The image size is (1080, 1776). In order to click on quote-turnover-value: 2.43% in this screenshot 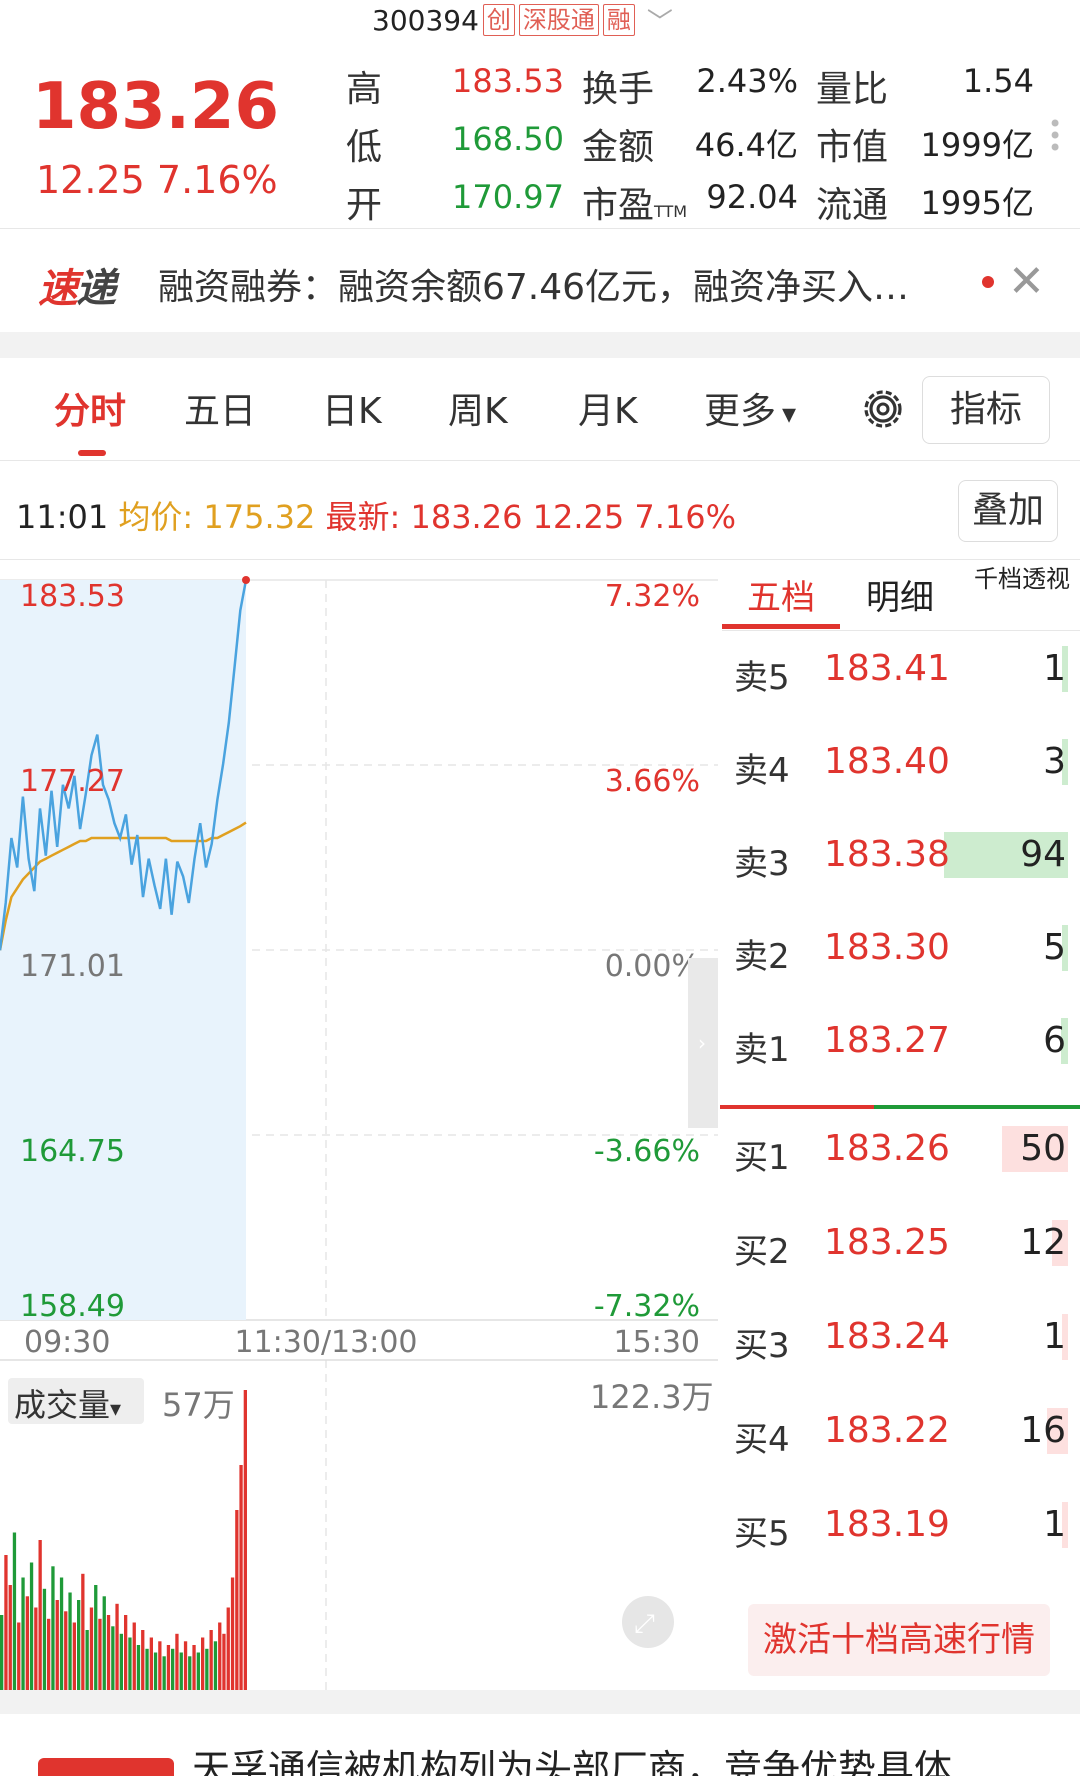, I will do `click(747, 81)`.